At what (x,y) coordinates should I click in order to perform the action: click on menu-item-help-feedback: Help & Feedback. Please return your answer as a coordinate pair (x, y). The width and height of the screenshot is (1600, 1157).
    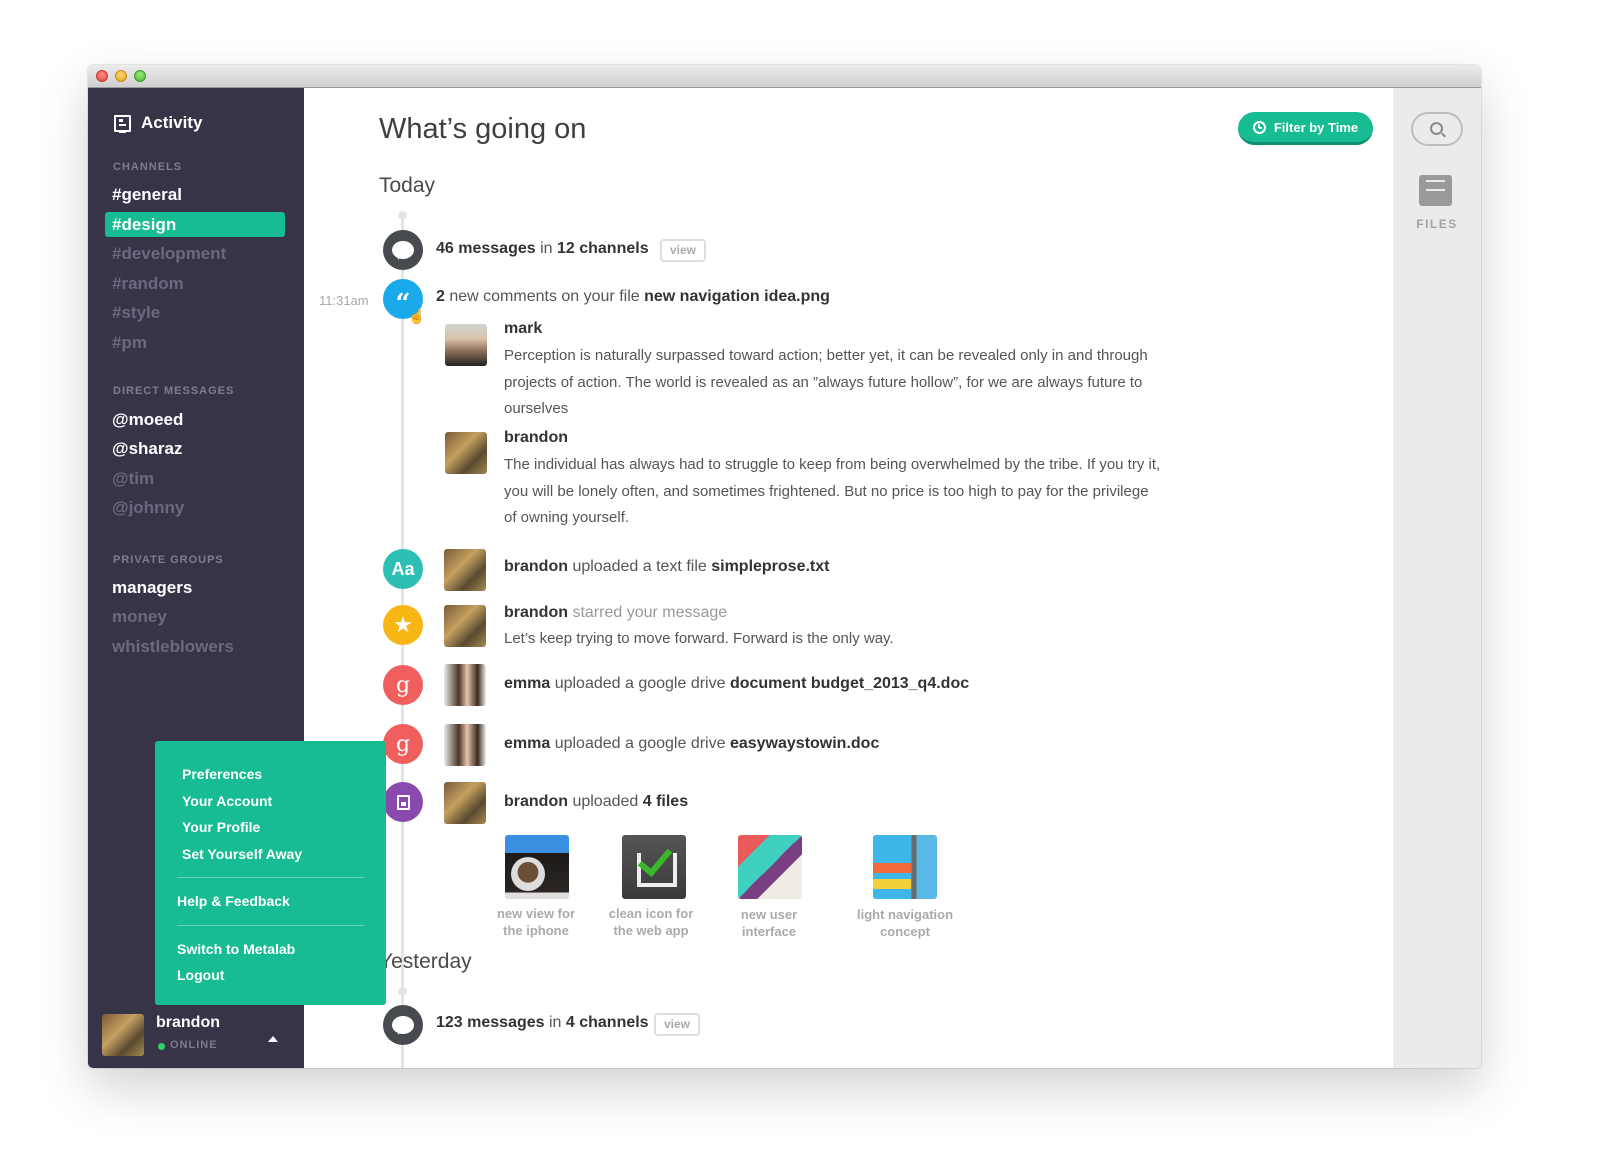
    Looking at the image, I should click on (270, 901).